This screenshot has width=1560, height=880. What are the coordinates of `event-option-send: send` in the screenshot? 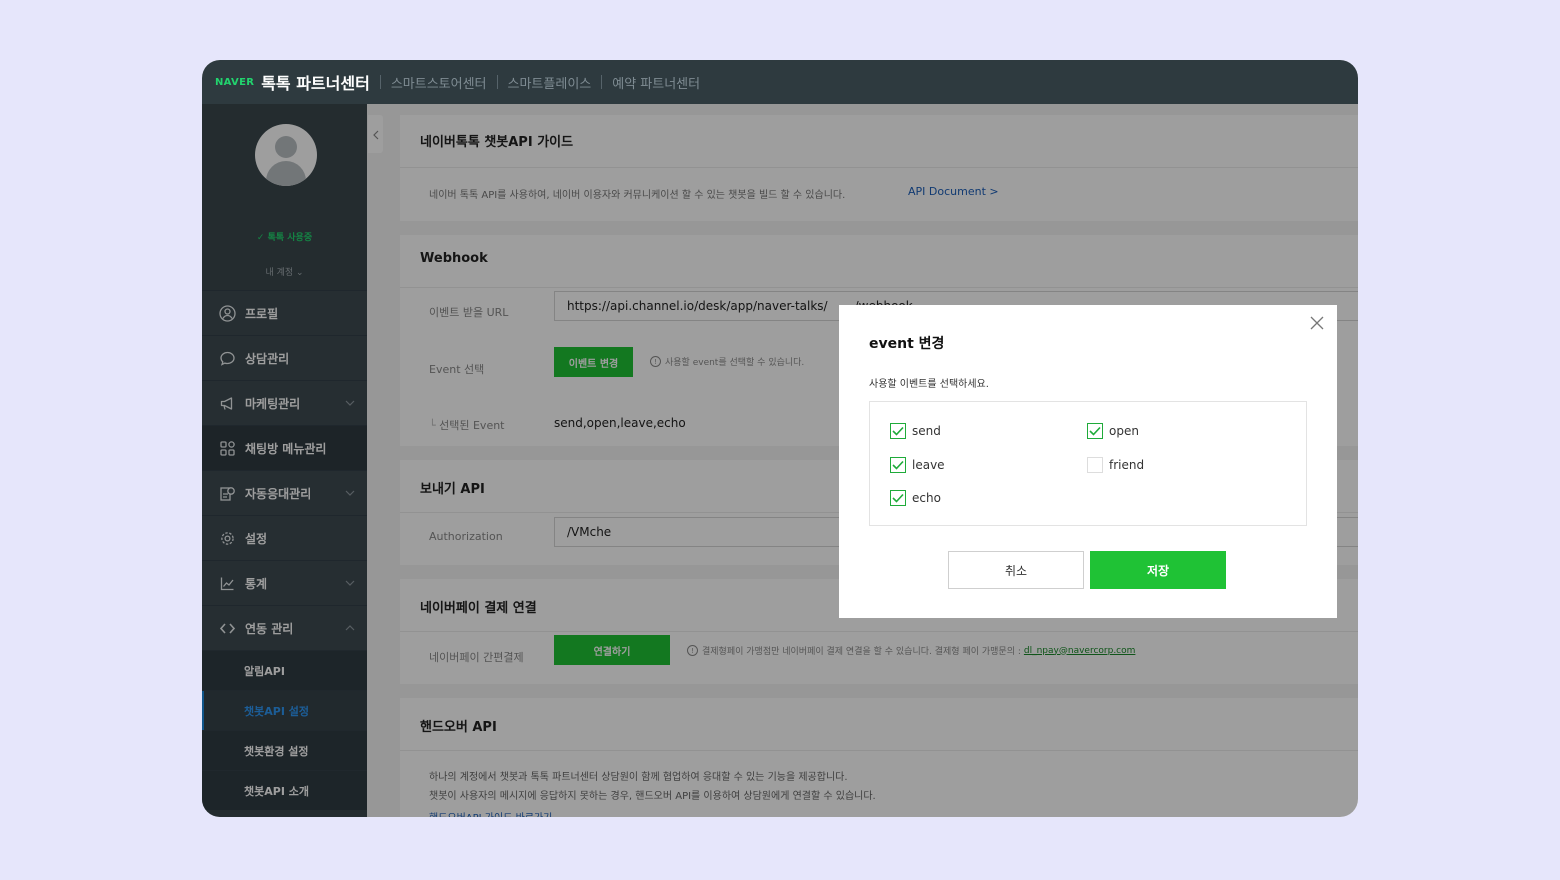 It's located at (915, 431).